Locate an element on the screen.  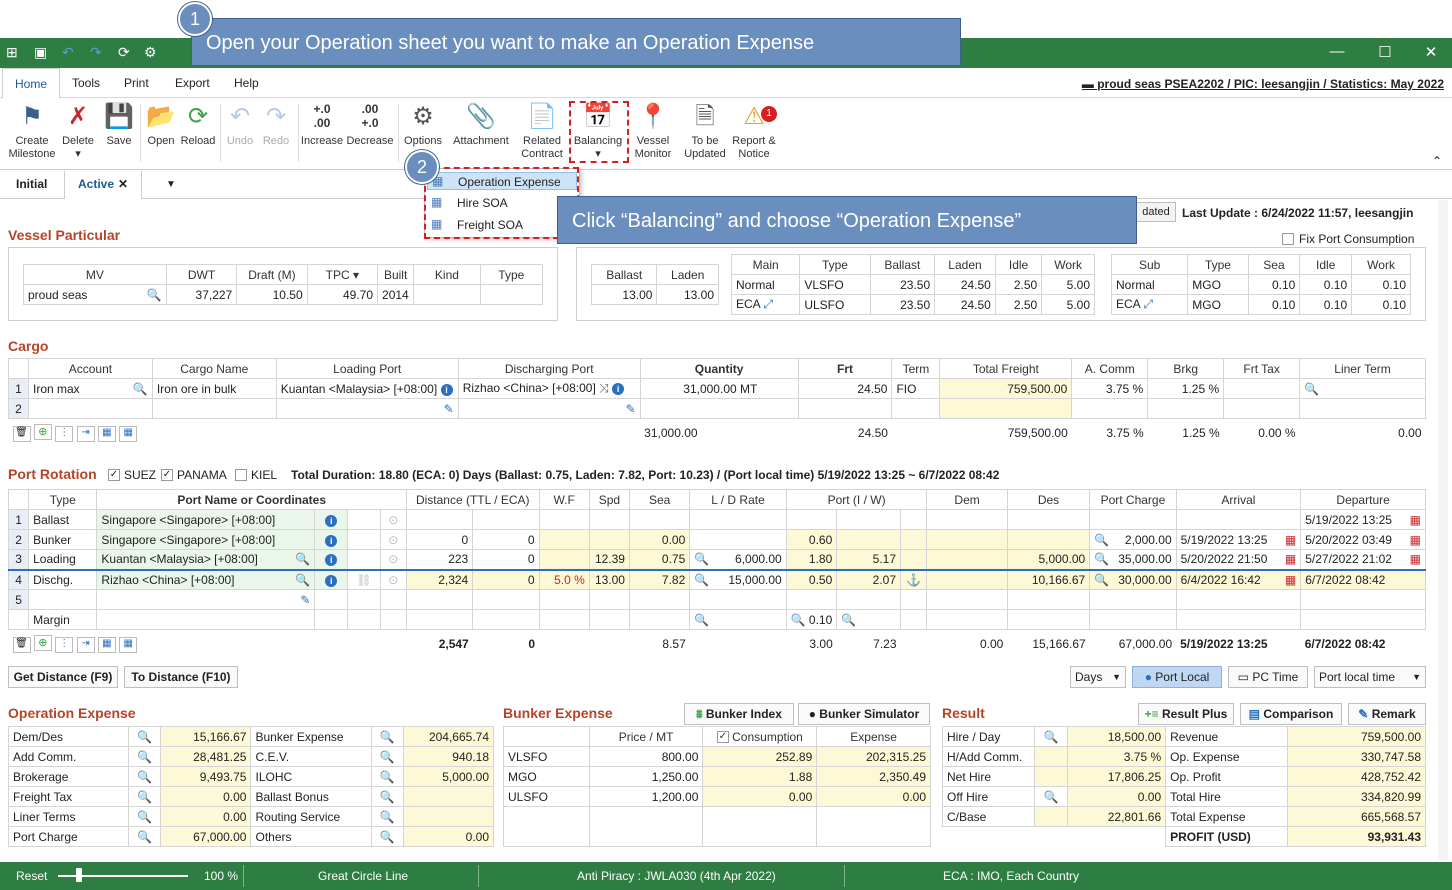
port-charge-cell: 🔍 2,000.00 is located at coordinates (1133, 539).